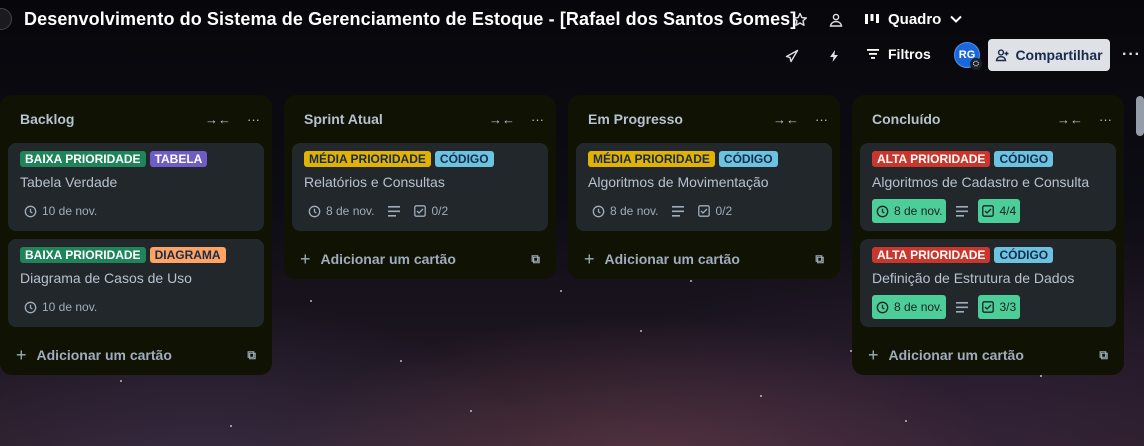 This screenshot has height=446, width=1144. I want to click on star-icon, so click(800, 20).